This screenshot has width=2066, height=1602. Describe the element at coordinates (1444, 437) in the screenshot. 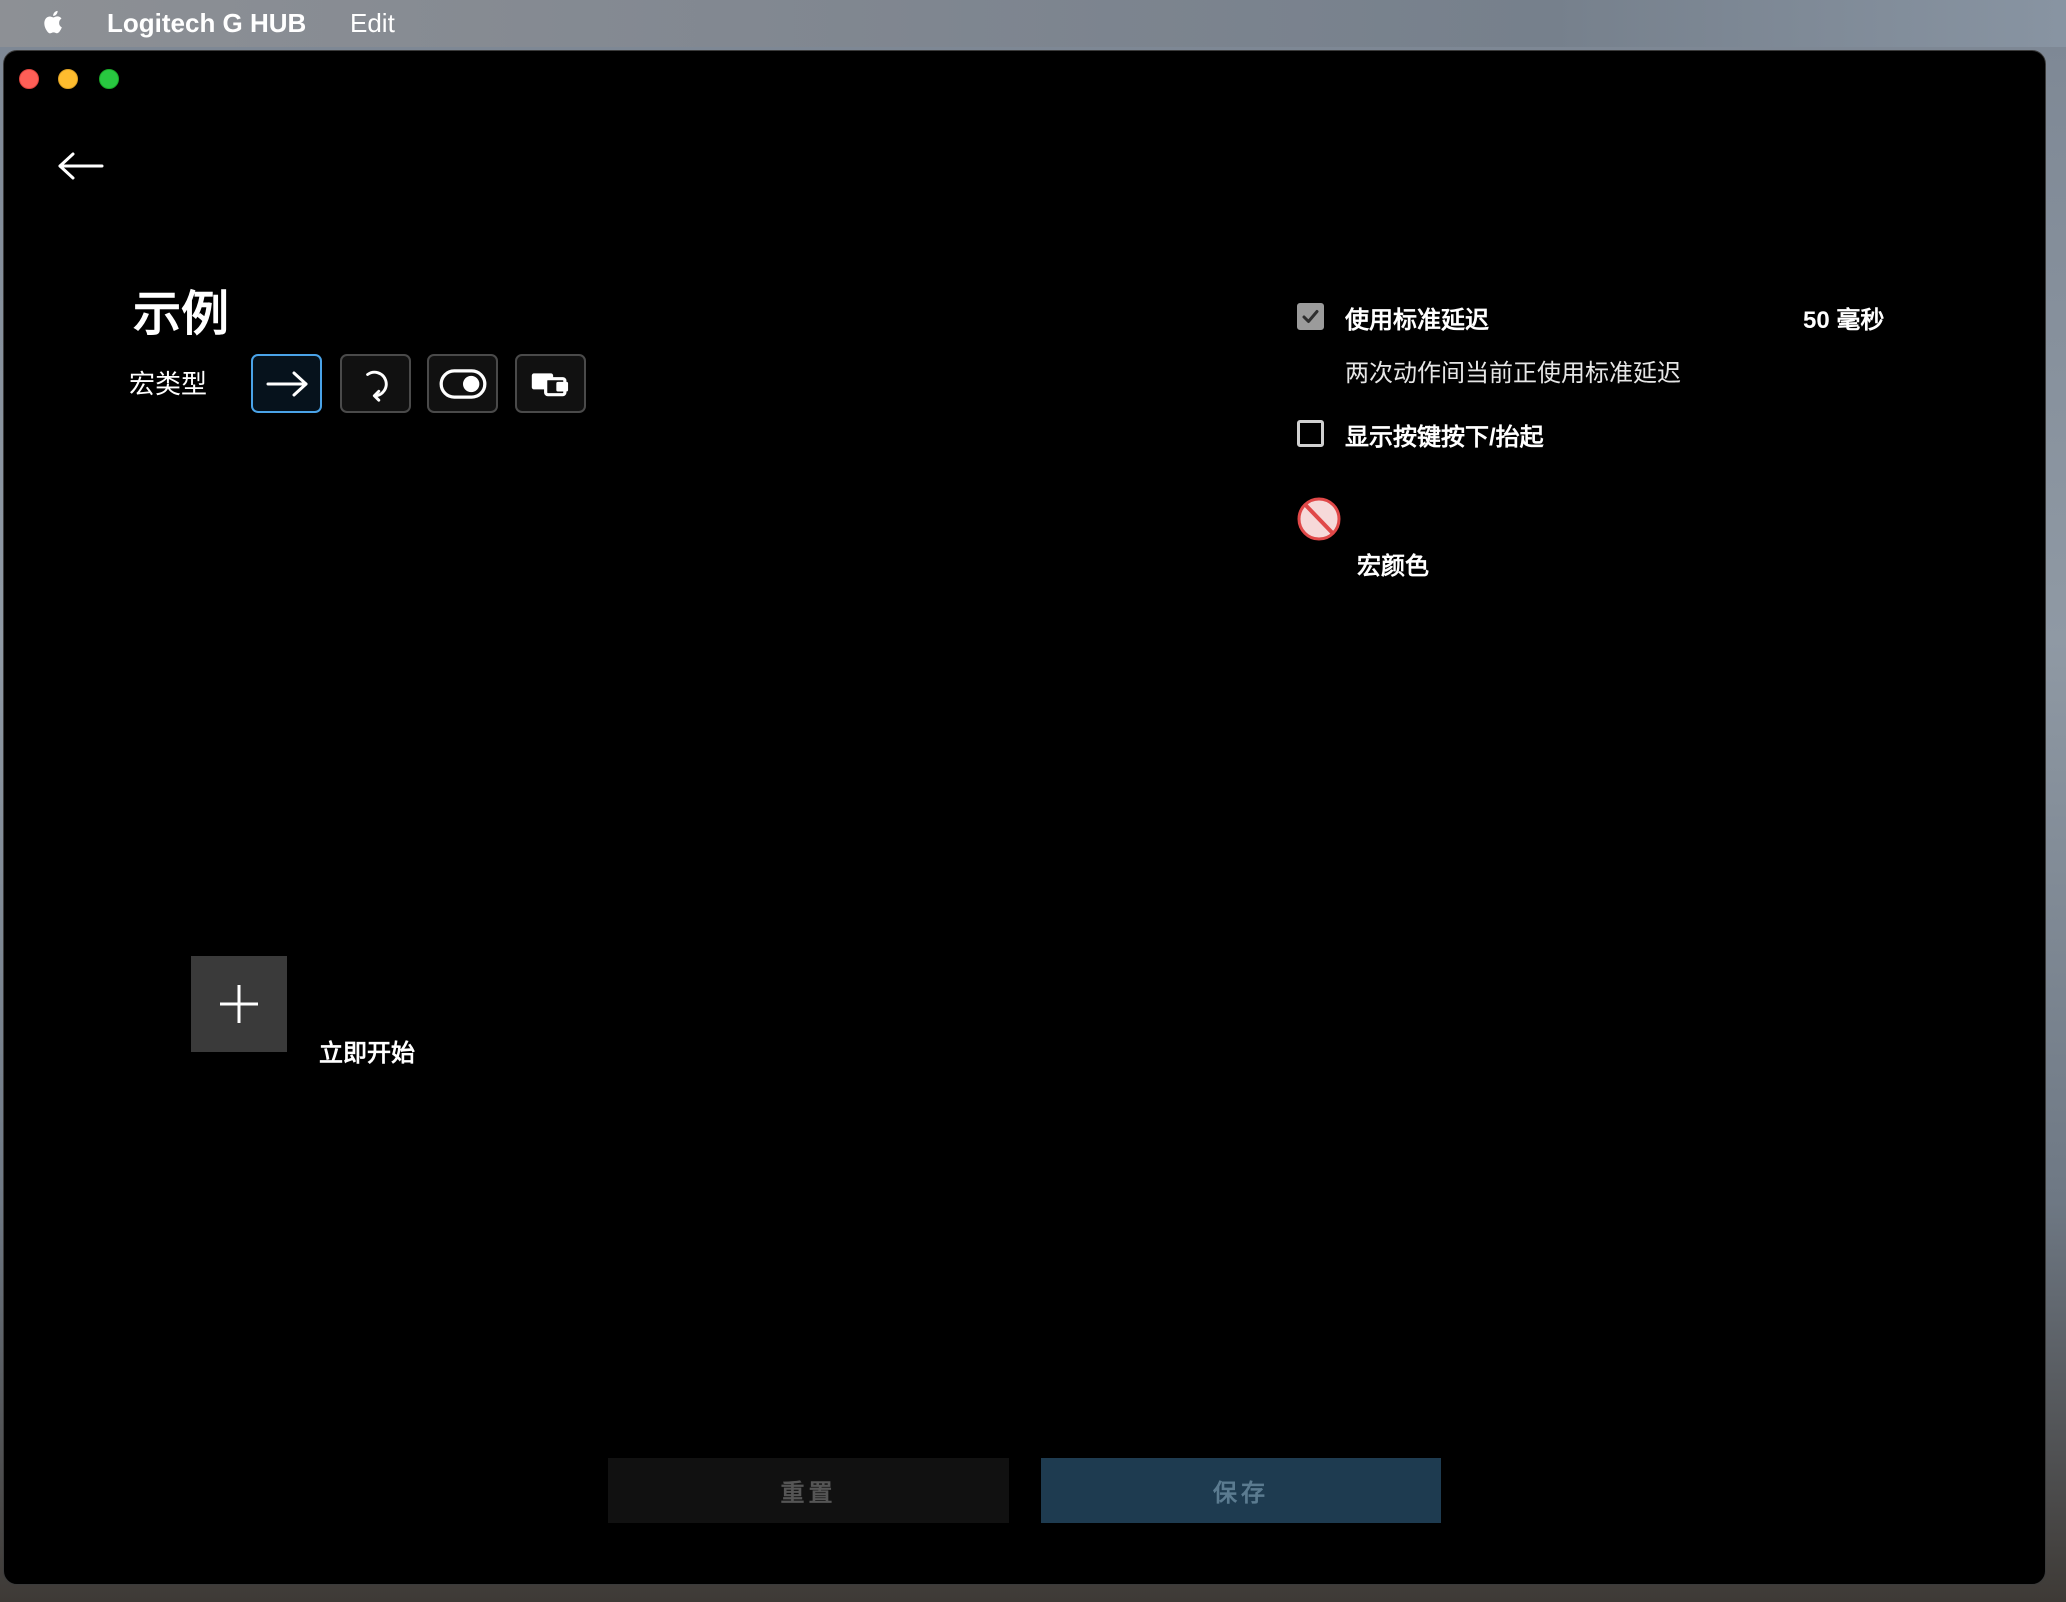

I see `show-key-press-label: 显示按键按下/抬起` at that location.